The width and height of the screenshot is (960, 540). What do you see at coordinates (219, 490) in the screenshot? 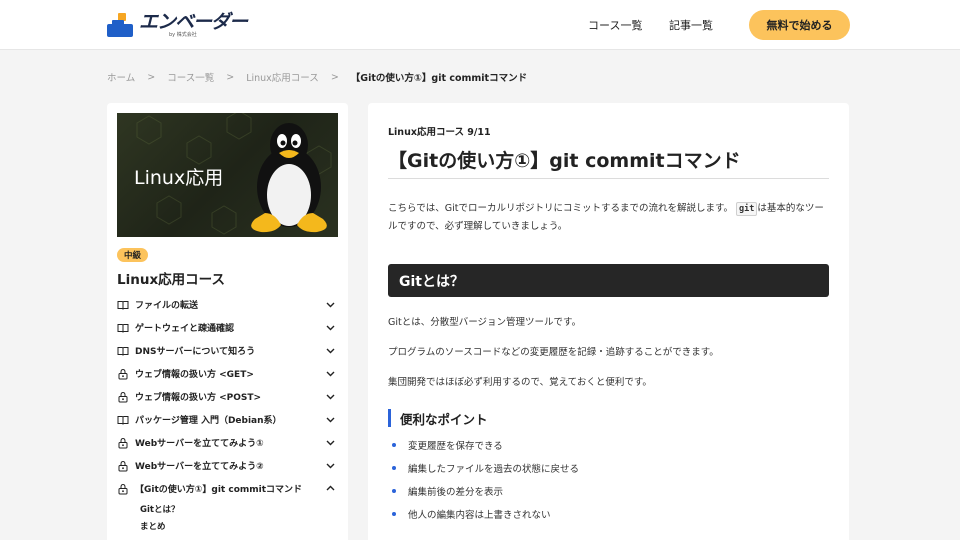
I see `lesson-label: 【Gitの使い方①】git commitコマンド` at bounding box center [219, 490].